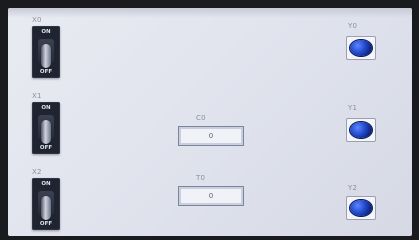 The width and height of the screenshot is (419, 240). I want to click on toggle-switch-x2: ON OFF, so click(46, 204).